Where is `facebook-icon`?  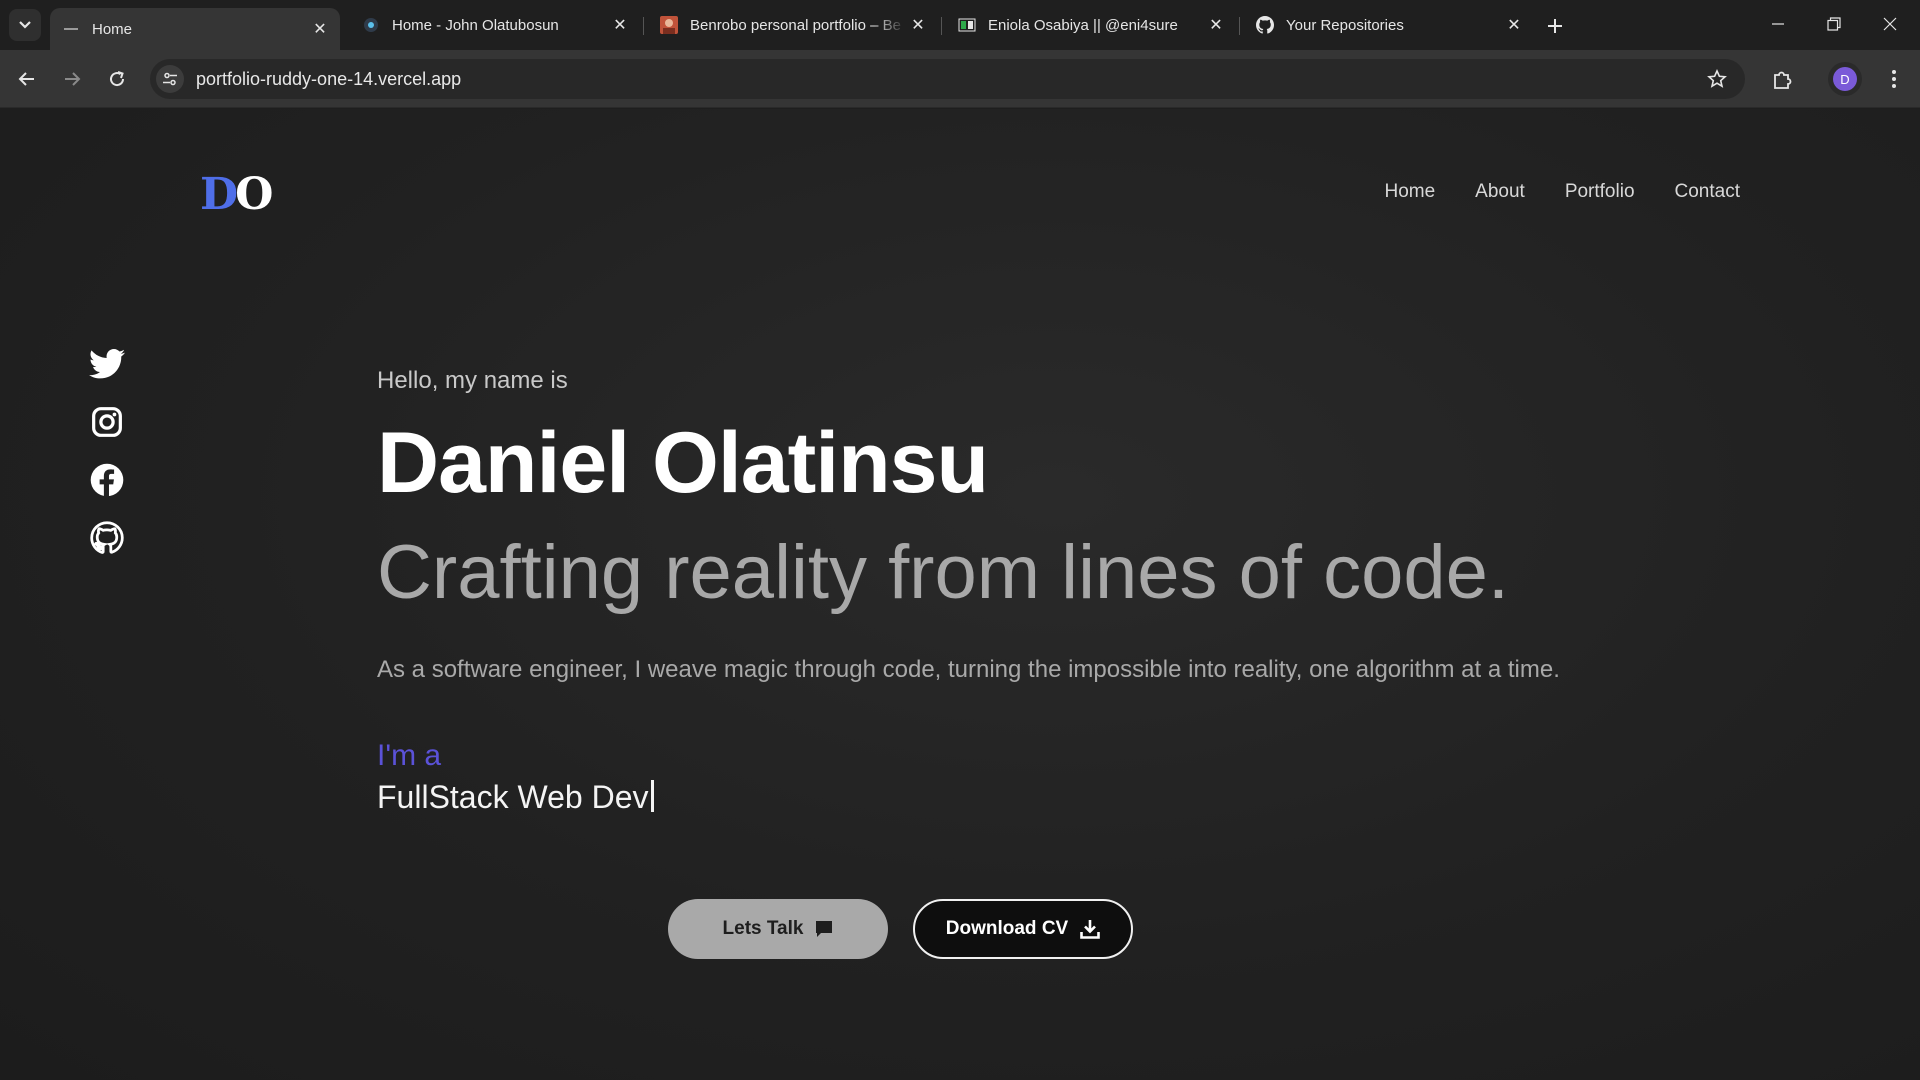 facebook-icon is located at coordinates (107, 480).